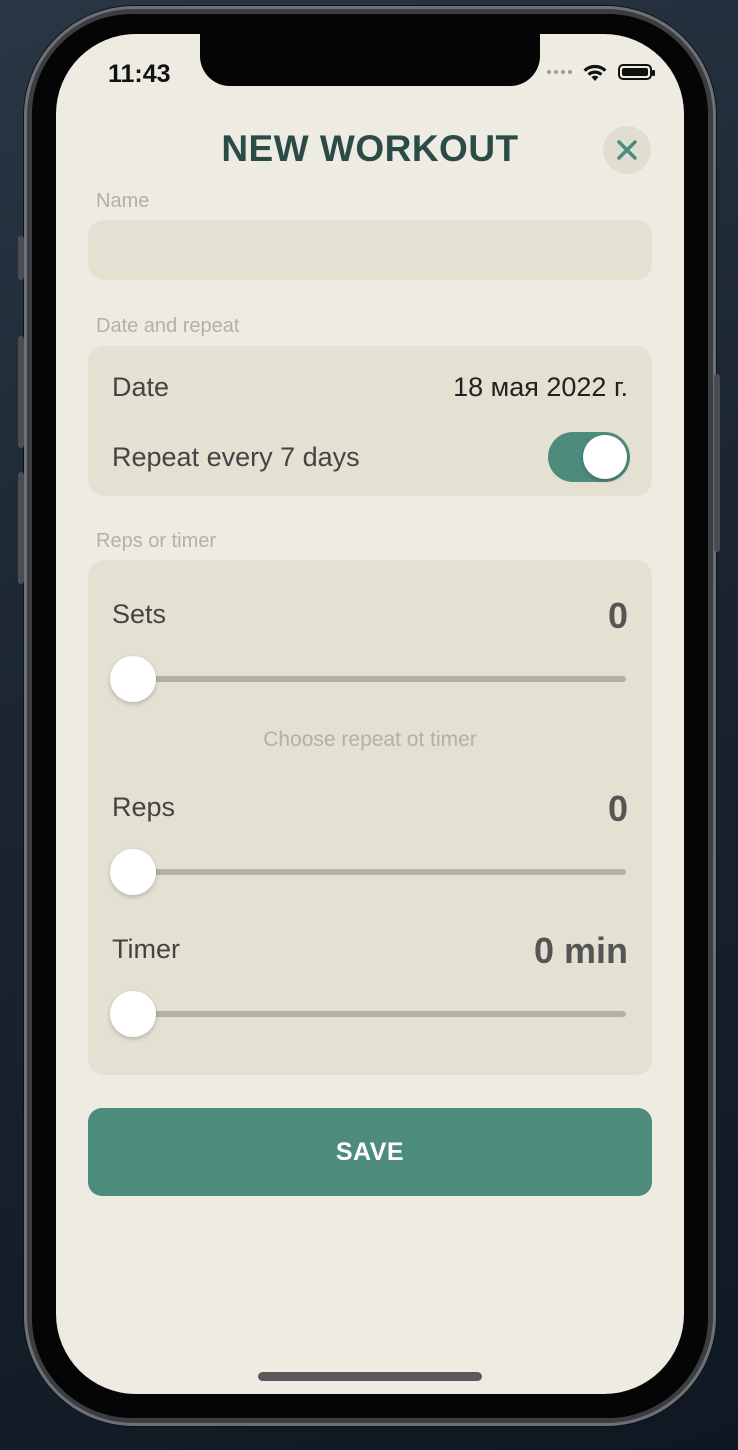 The width and height of the screenshot is (738, 1450). What do you see at coordinates (146, 949) in the screenshot?
I see `timer-label: Timer` at bounding box center [146, 949].